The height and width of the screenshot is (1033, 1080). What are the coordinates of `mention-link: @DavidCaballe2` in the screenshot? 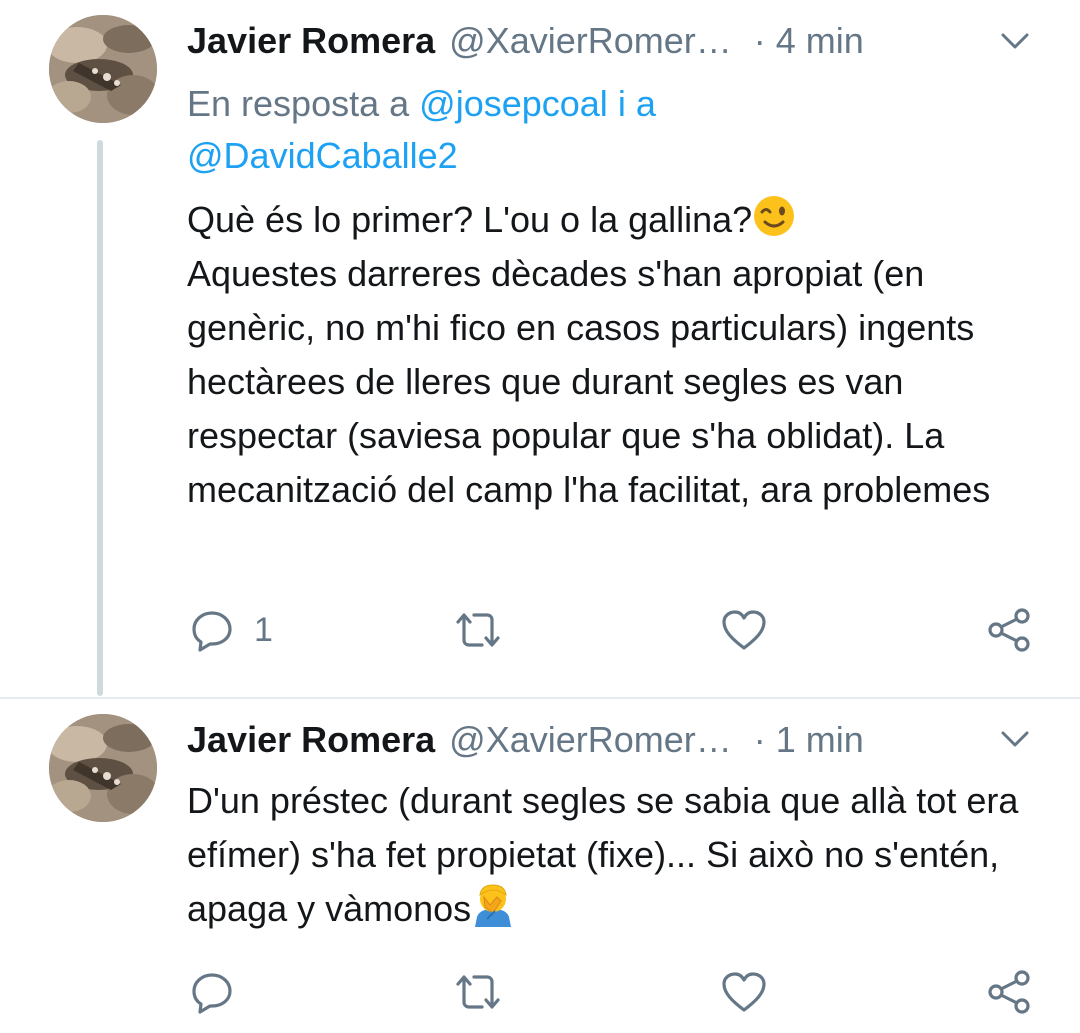 It's located at (322, 155).